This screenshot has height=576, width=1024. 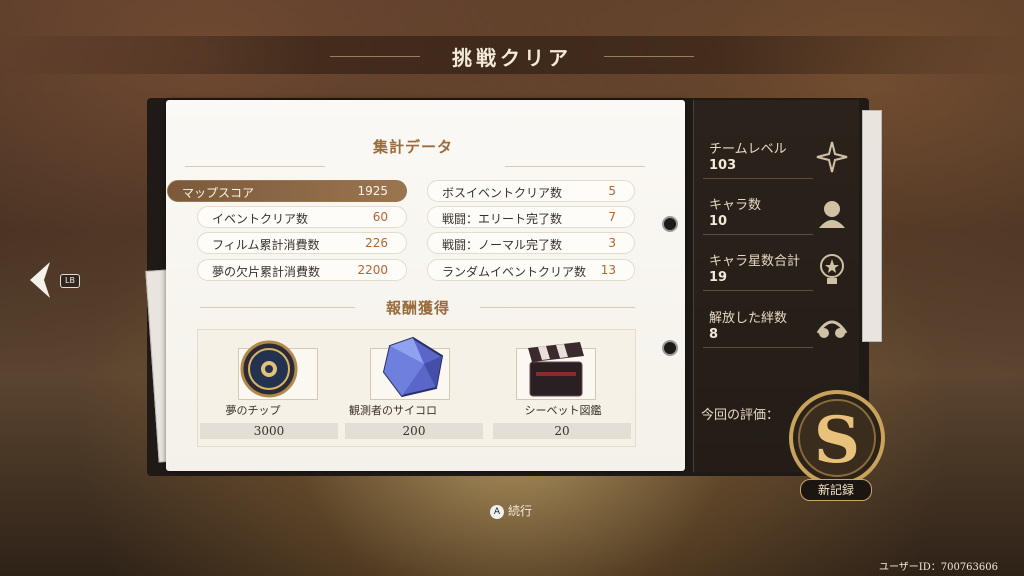 What do you see at coordinates (755, 261) in the screenshot?
I see `star-total-label: キャラ星数合計` at bounding box center [755, 261].